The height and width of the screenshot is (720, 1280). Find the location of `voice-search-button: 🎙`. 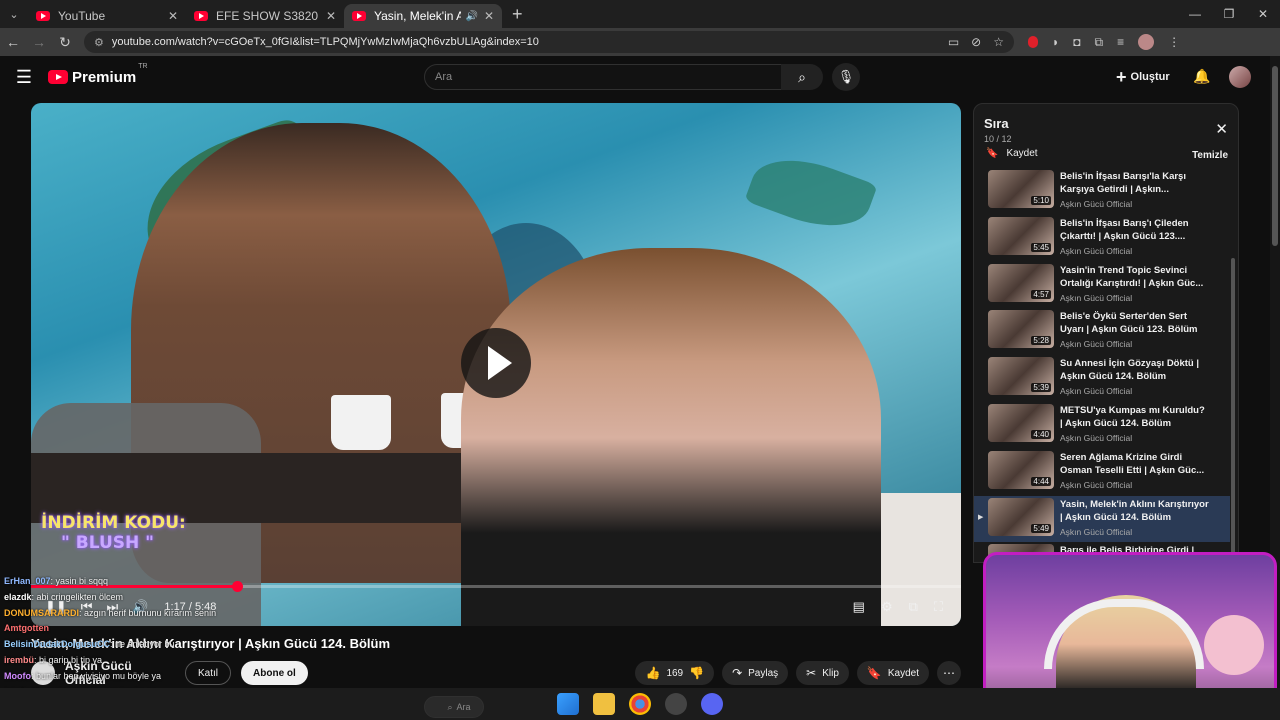

voice-search-button: 🎙 is located at coordinates (846, 77).